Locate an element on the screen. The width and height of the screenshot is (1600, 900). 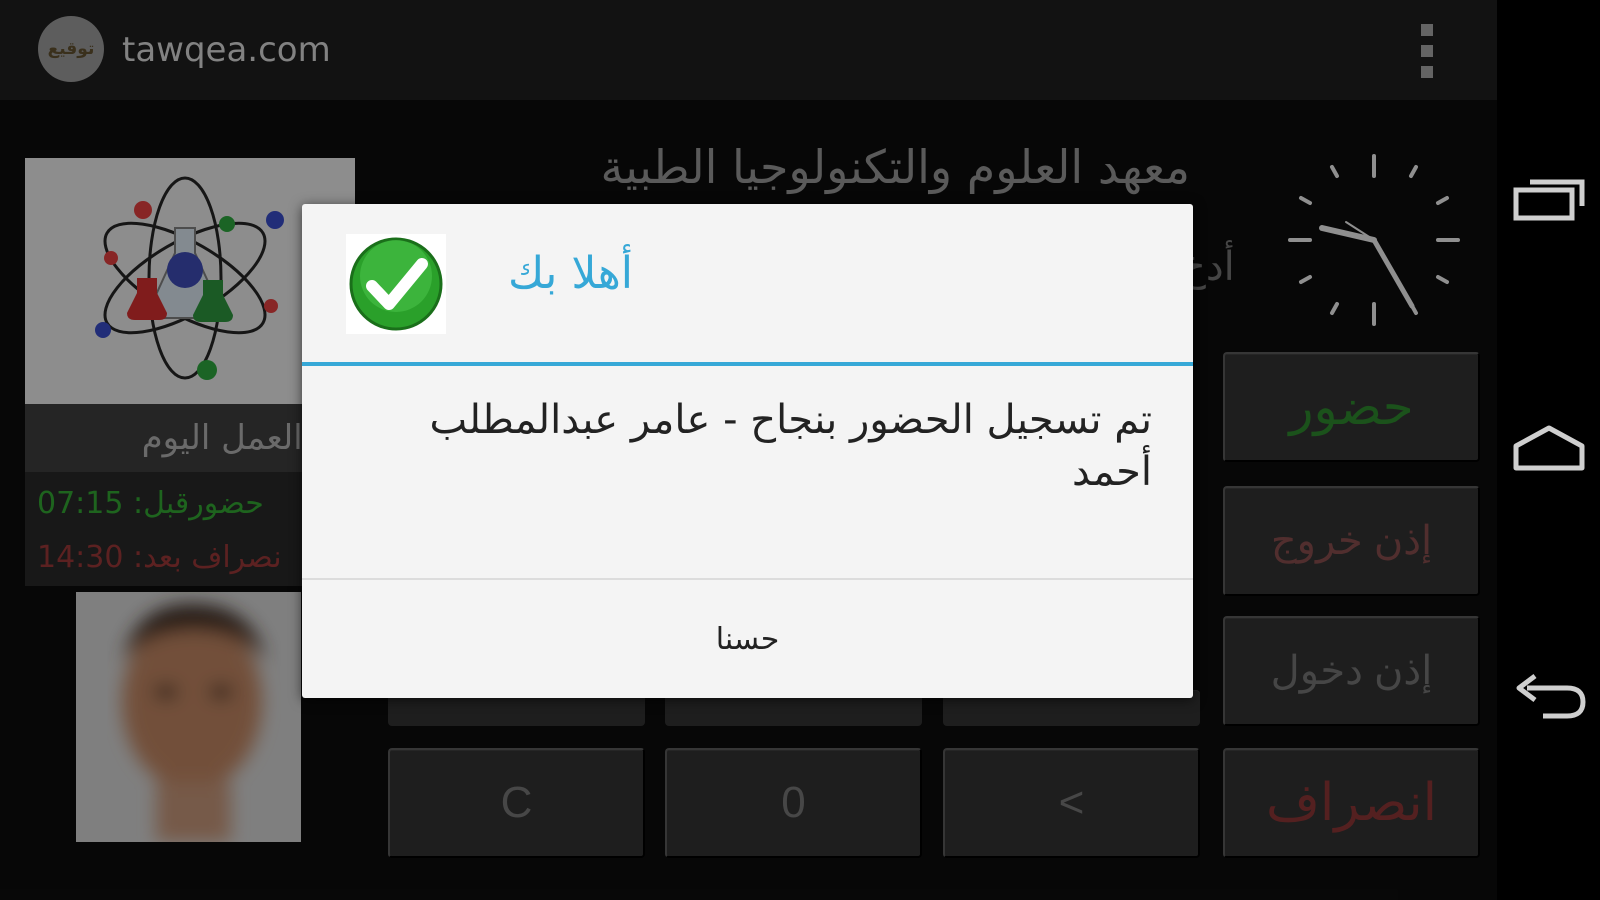
recent-apps-icon is located at coordinates (1548, 199).